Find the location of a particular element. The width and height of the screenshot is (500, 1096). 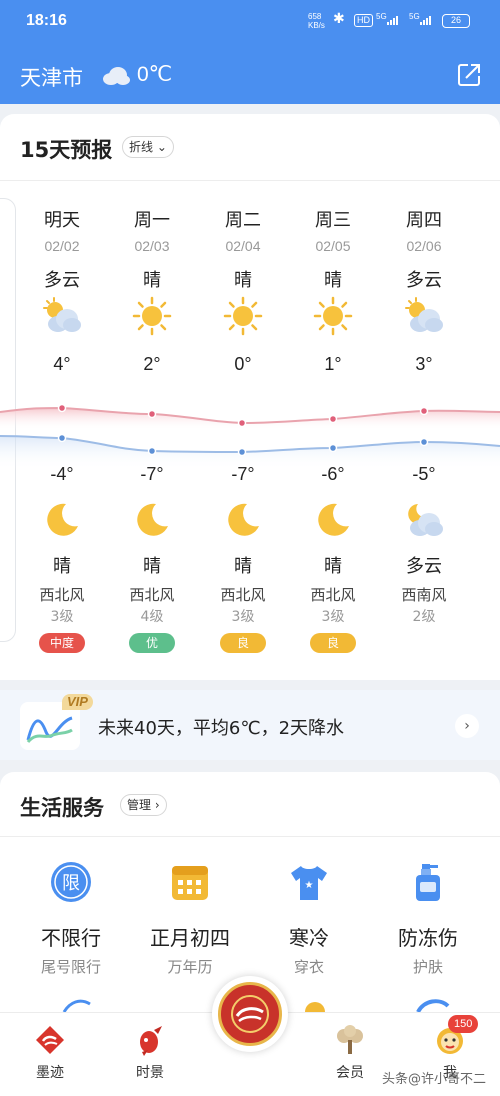

wind-level: 4级 is located at coordinates (152, 617).